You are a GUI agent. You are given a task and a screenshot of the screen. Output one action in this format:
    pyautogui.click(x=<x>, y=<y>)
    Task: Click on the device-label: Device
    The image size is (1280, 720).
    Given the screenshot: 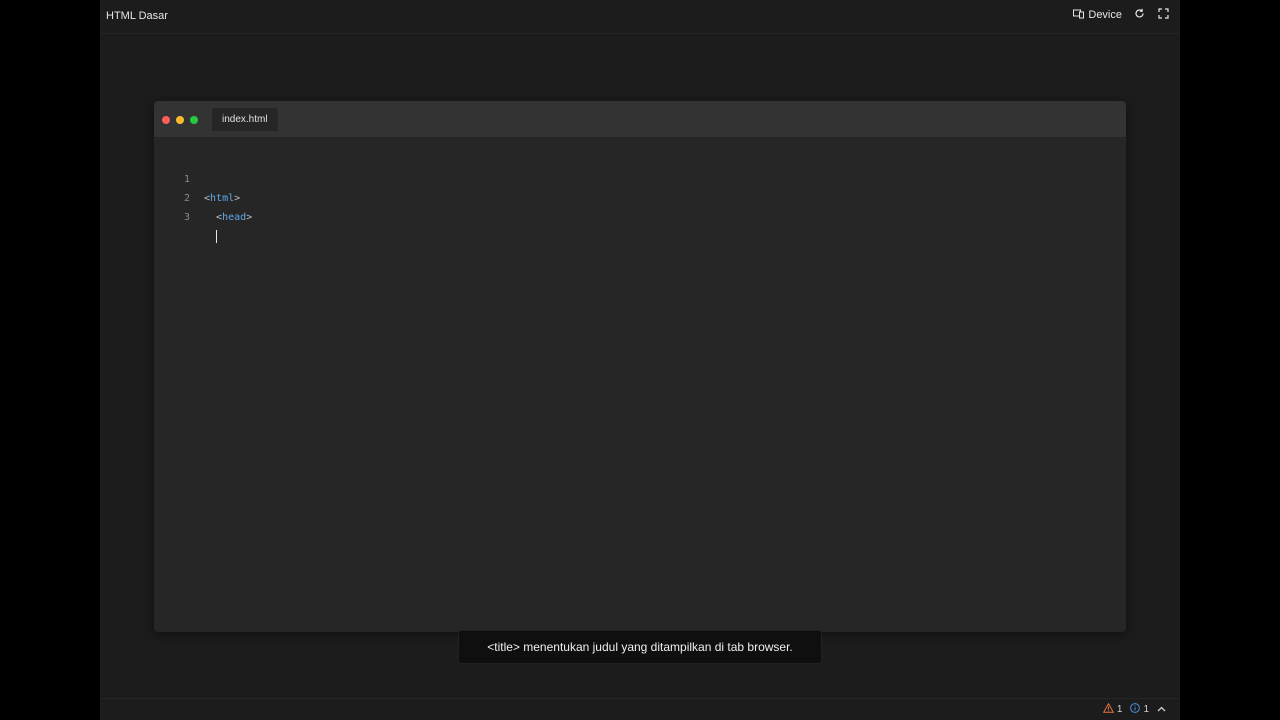 What is the action you would take?
    pyautogui.click(x=1105, y=15)
    